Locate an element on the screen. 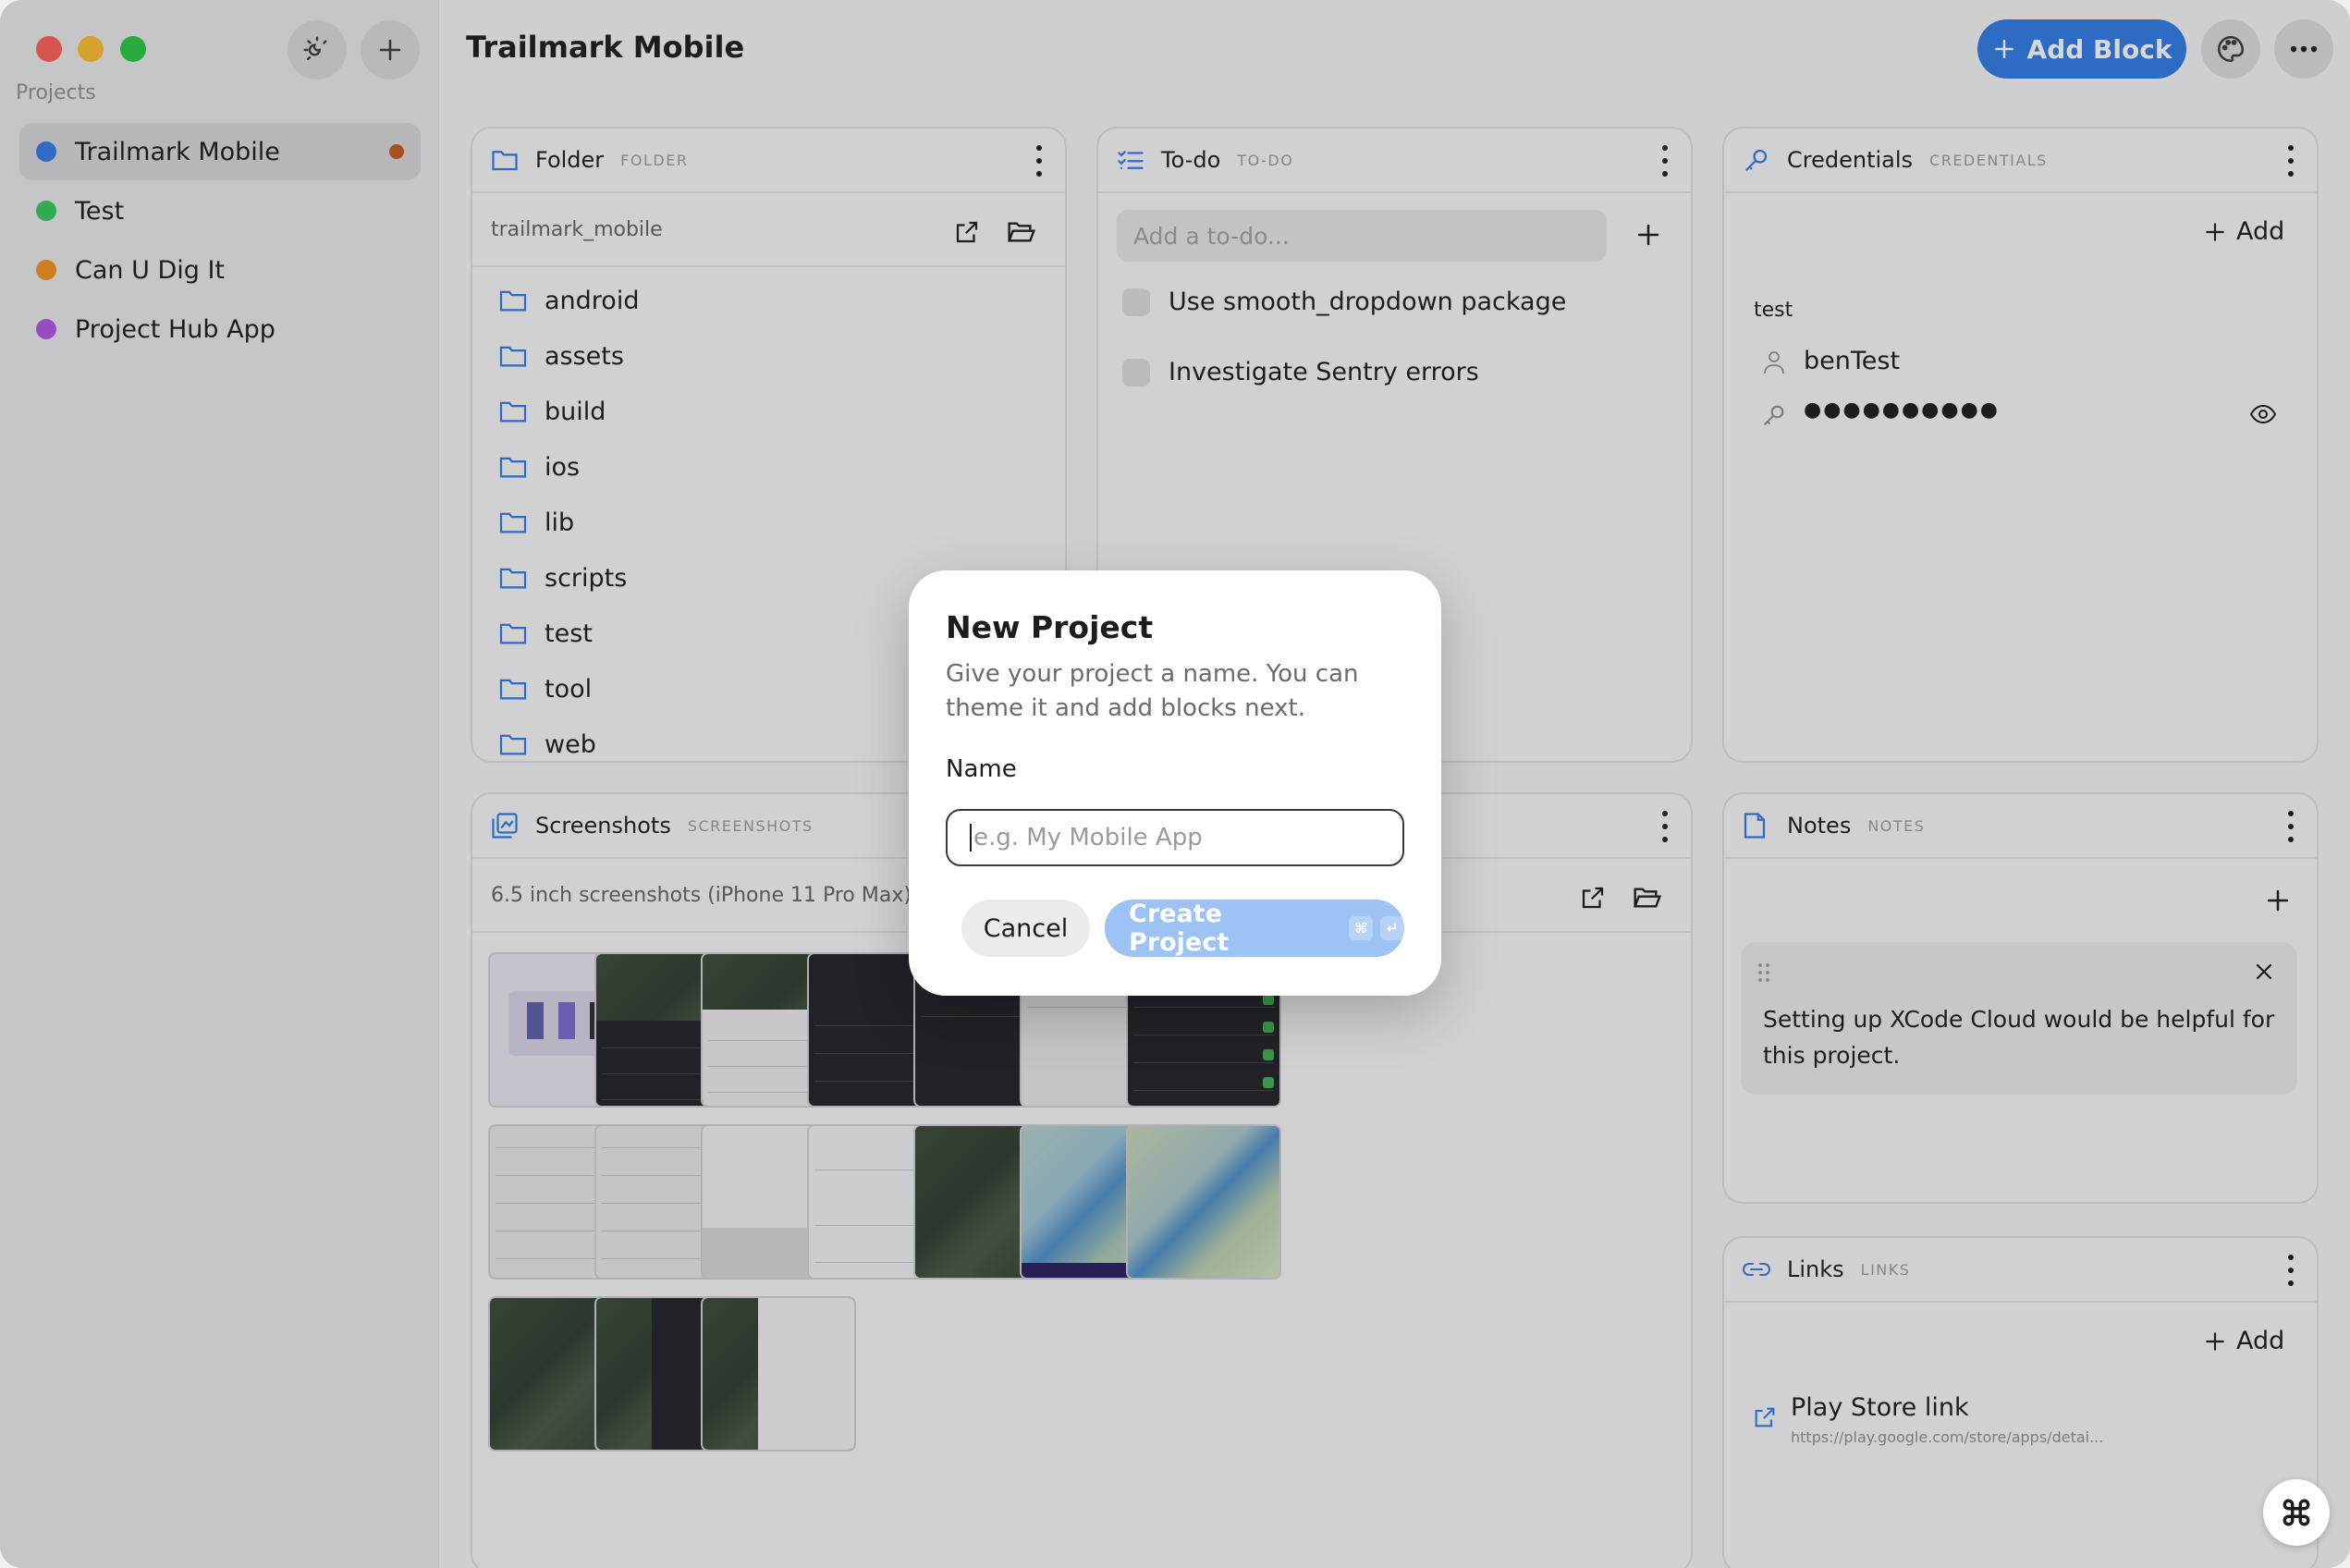  return-key-icon: ↵ is located at coordinates (1392, 928).